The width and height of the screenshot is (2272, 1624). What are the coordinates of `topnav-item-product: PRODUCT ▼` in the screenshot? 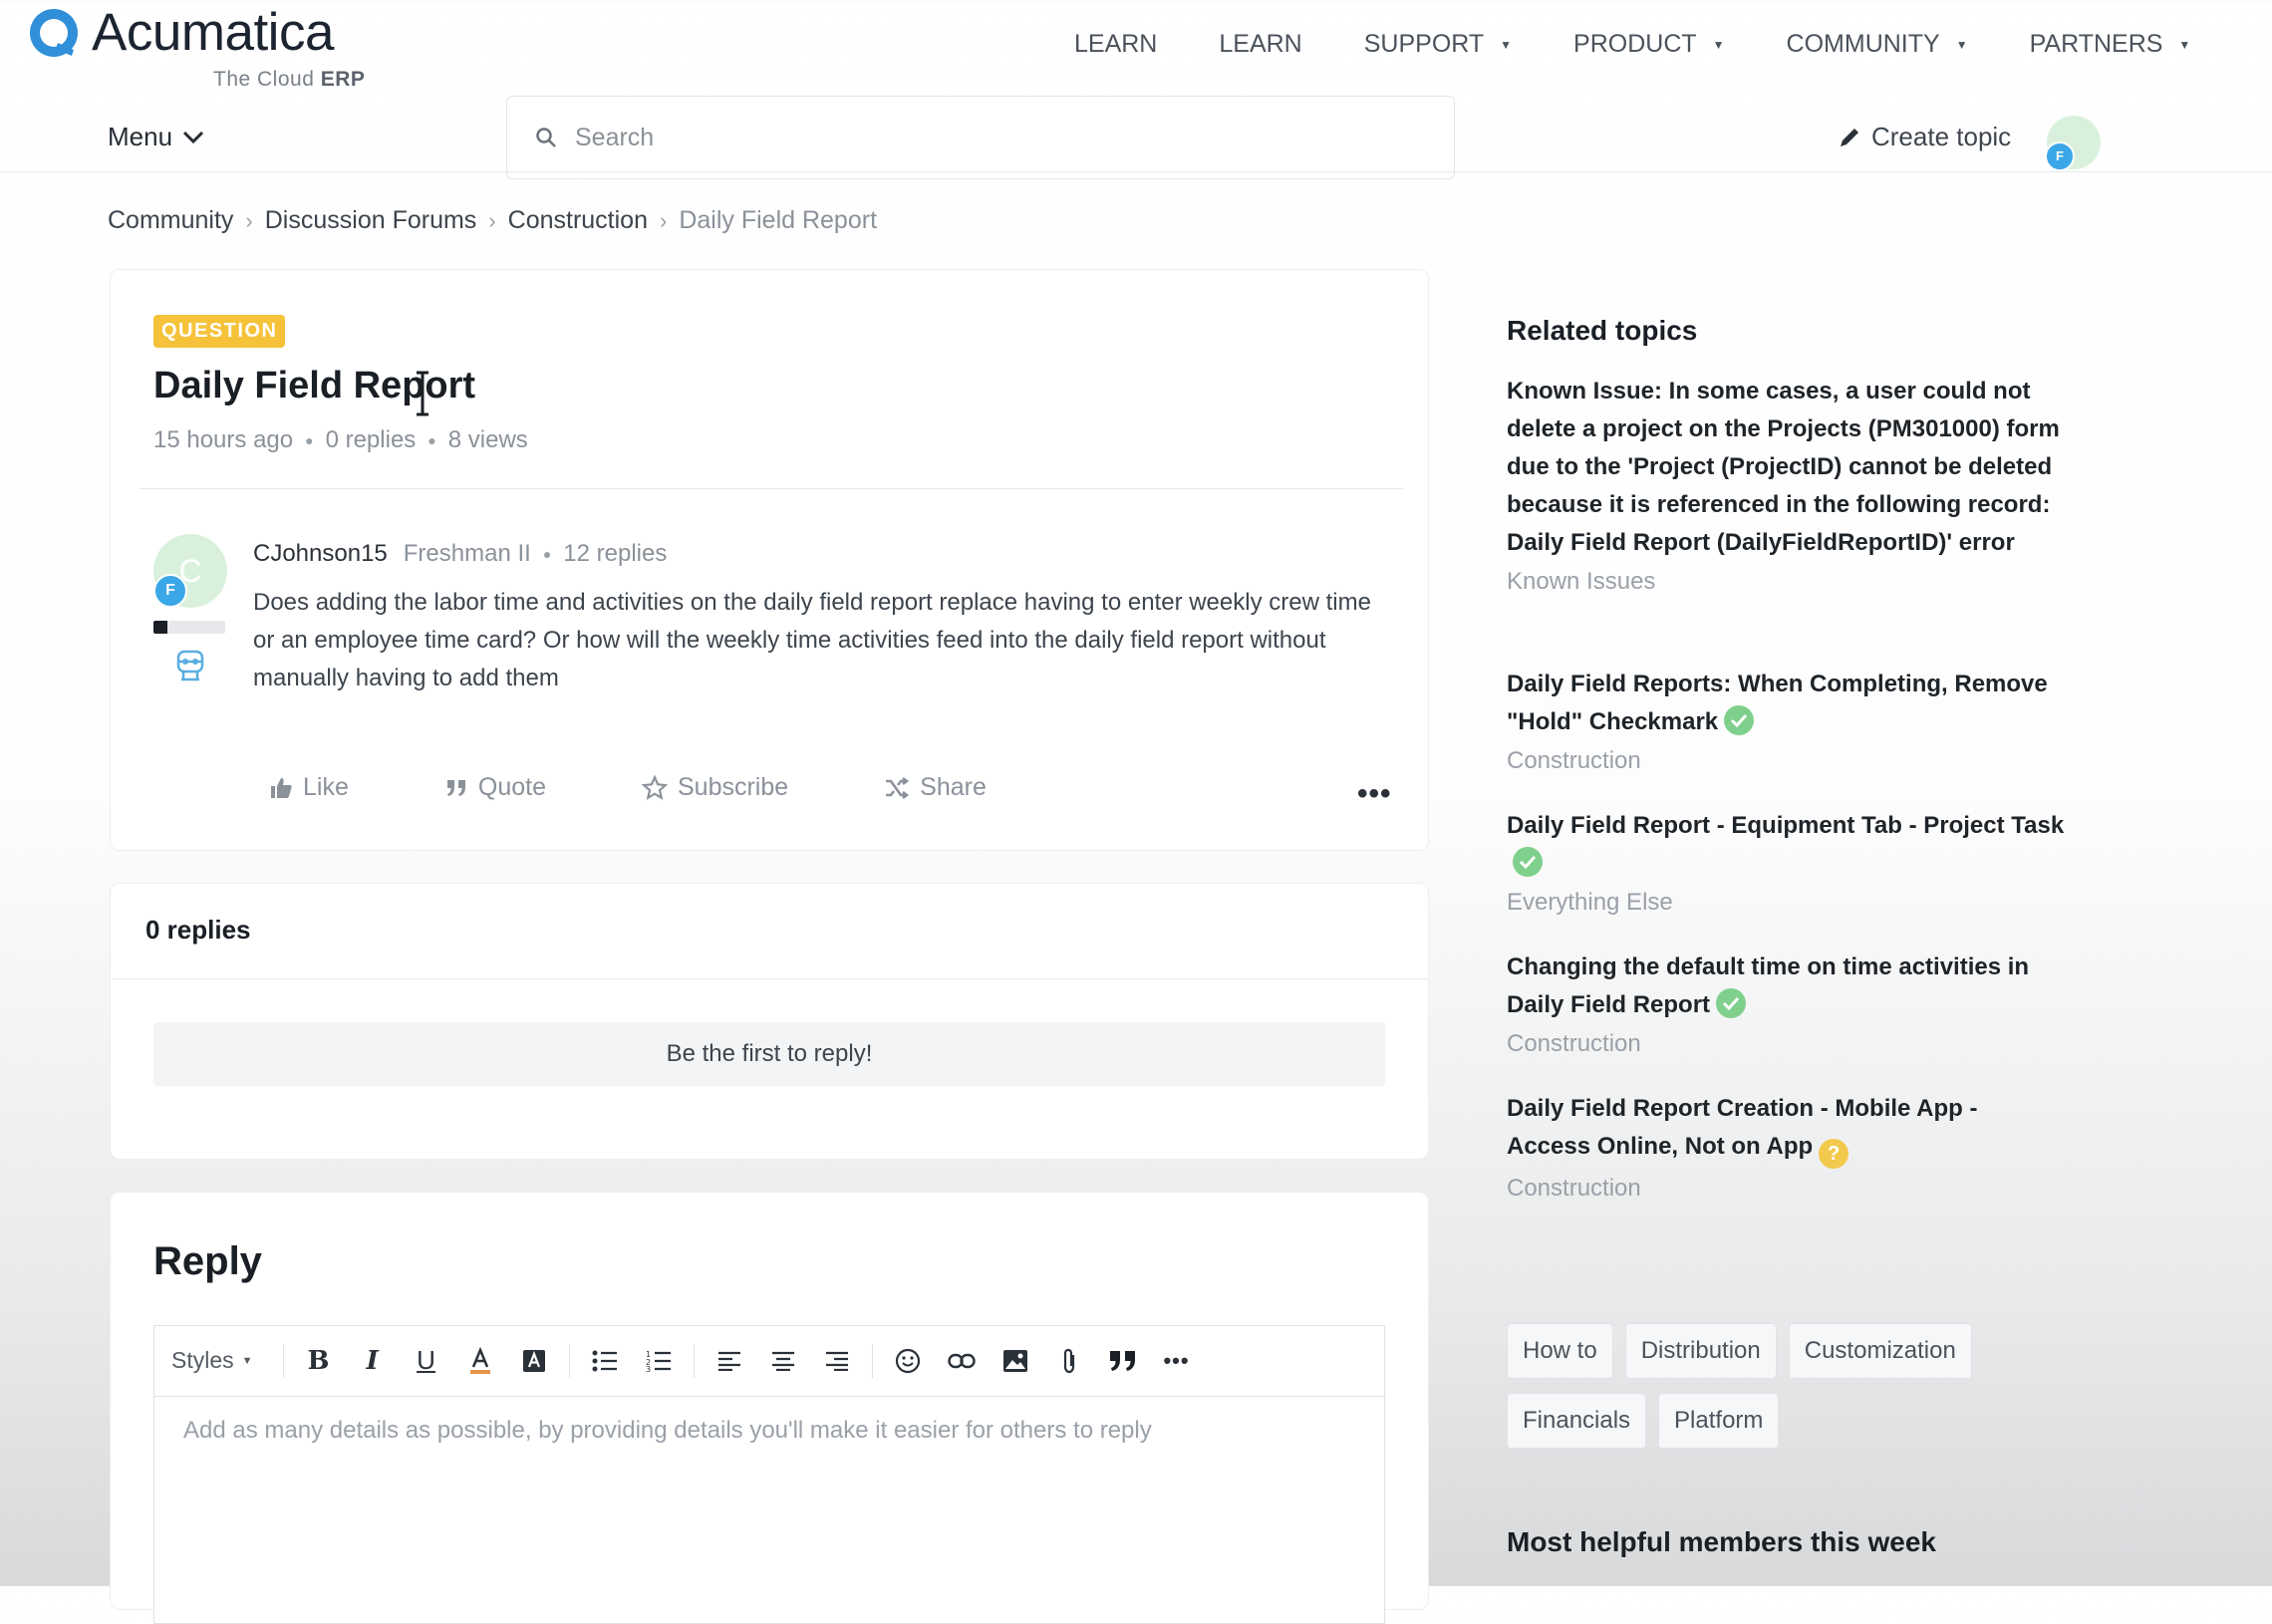 It's located at (1649, 44).